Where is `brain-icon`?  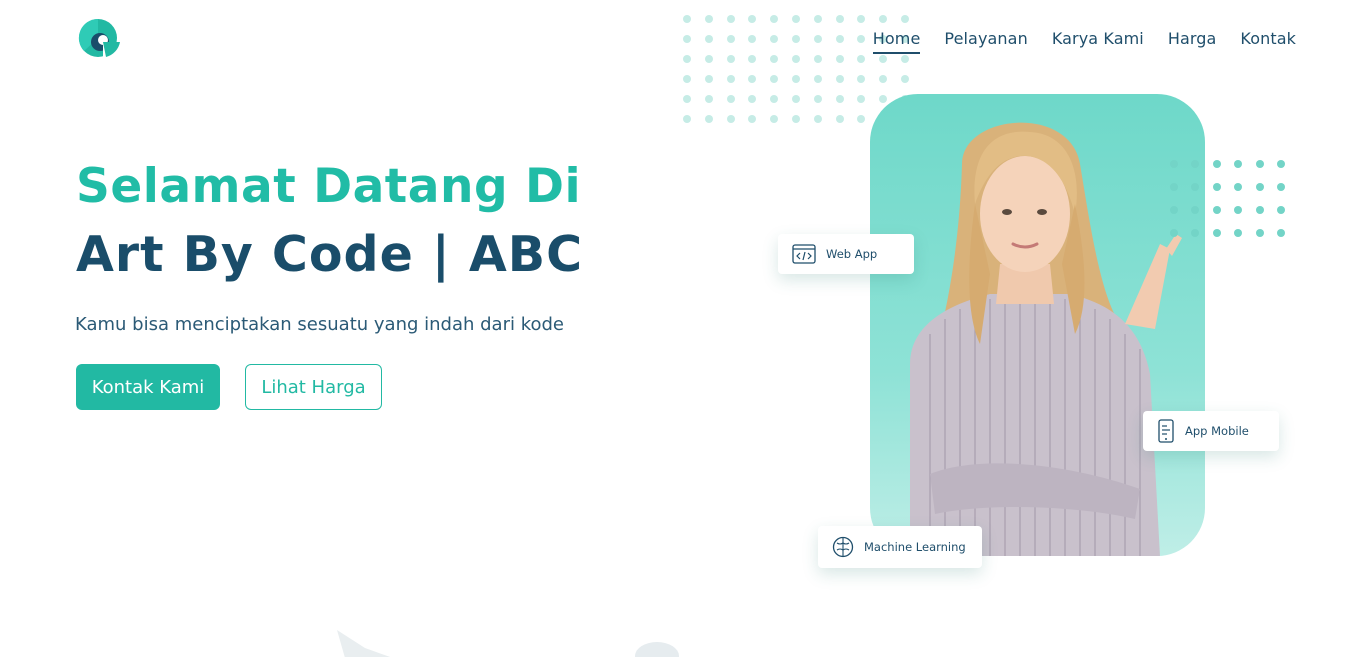
brain-icon is located at coordinates (843, 547).